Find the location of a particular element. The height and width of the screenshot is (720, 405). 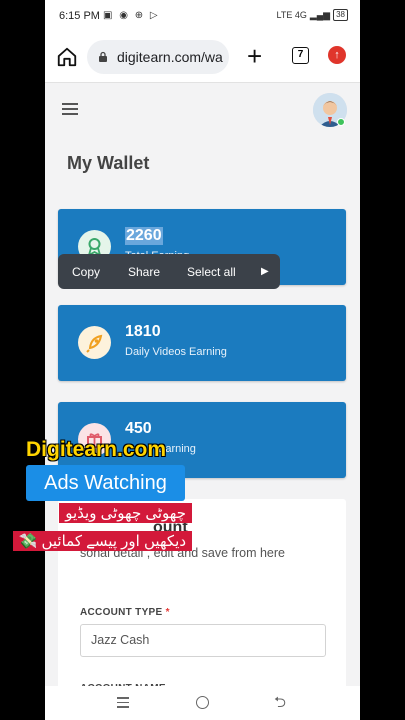

daily-videos-earning-label: Daily Videos Earning is located at coordinates (176, 352).